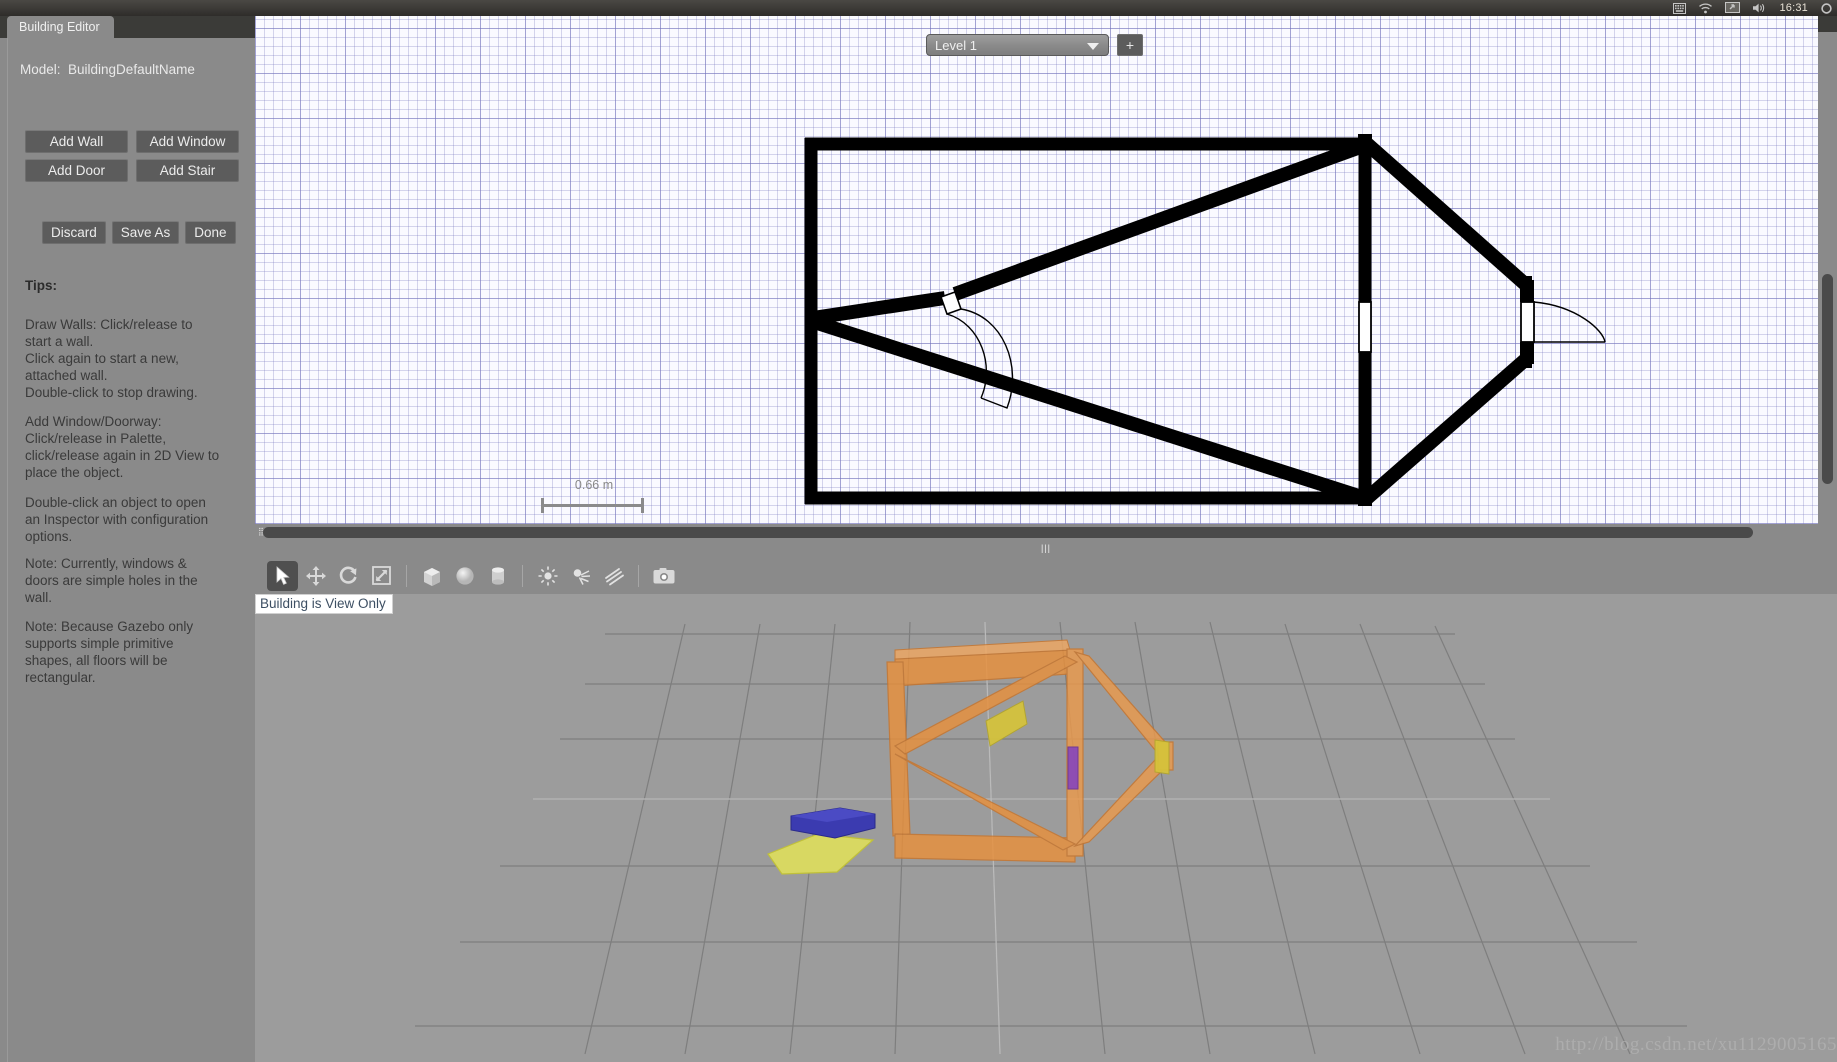  I want to click on screenshot-camera-tool, so click(663, 576).